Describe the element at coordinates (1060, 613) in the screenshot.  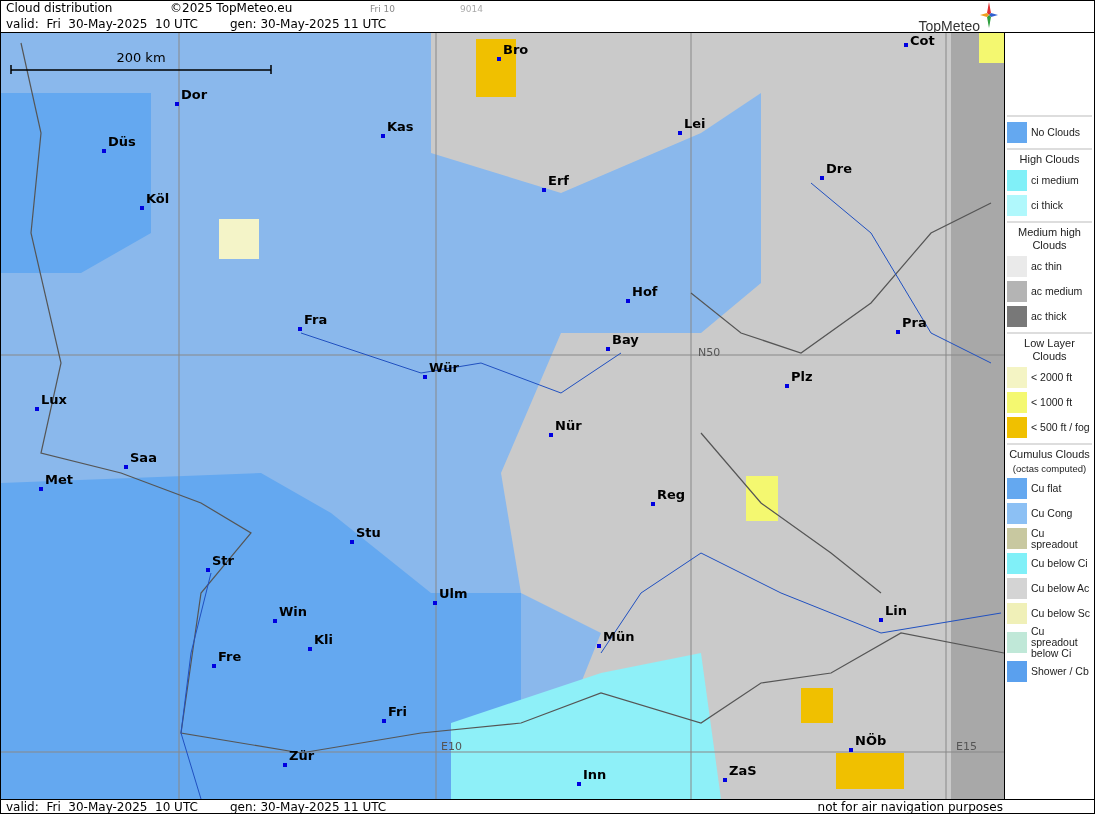
I see `legend-label: Cu below Sc` at that location.